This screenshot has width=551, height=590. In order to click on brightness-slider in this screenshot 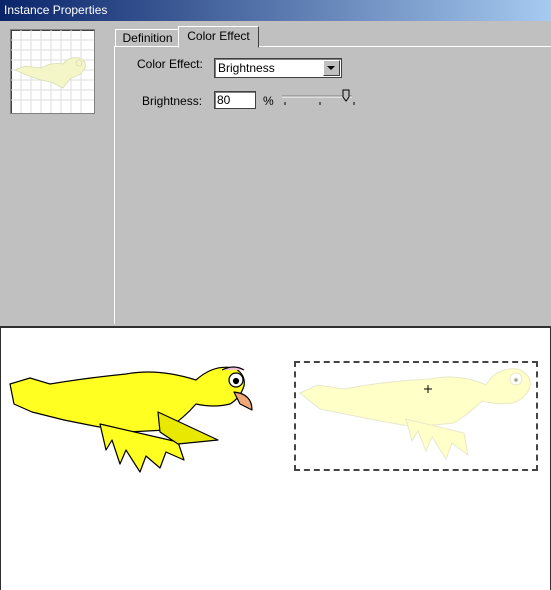, I will do `click(320, 99)`.